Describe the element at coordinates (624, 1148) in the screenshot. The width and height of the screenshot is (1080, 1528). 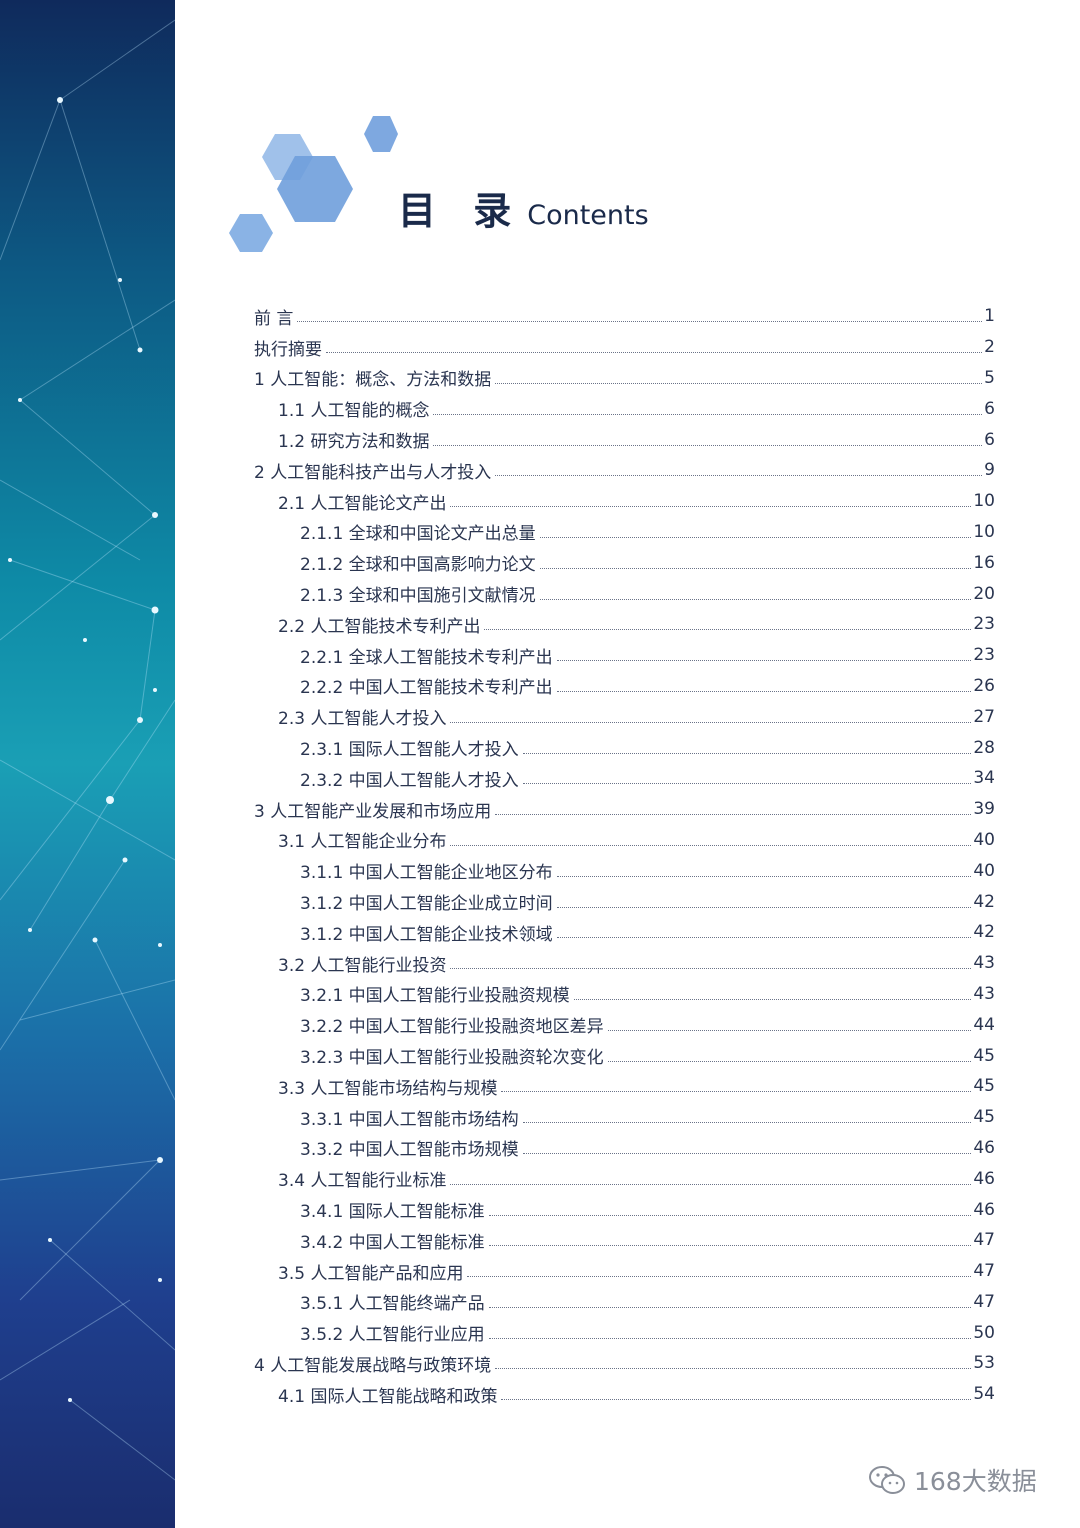
I see `toc-entry: 3.3.2 中国人工智能市场规模 46` at that location.